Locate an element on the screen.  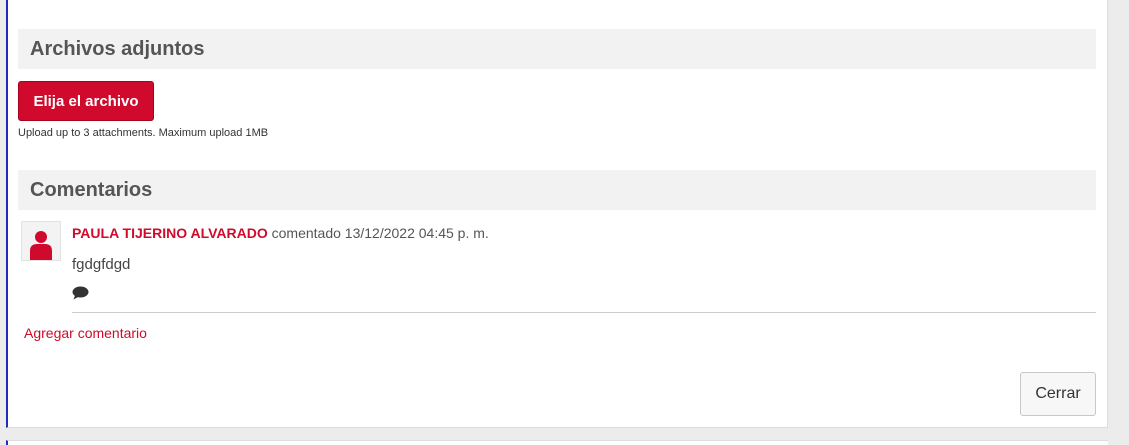
avatar is located at coordinates (41, 241).